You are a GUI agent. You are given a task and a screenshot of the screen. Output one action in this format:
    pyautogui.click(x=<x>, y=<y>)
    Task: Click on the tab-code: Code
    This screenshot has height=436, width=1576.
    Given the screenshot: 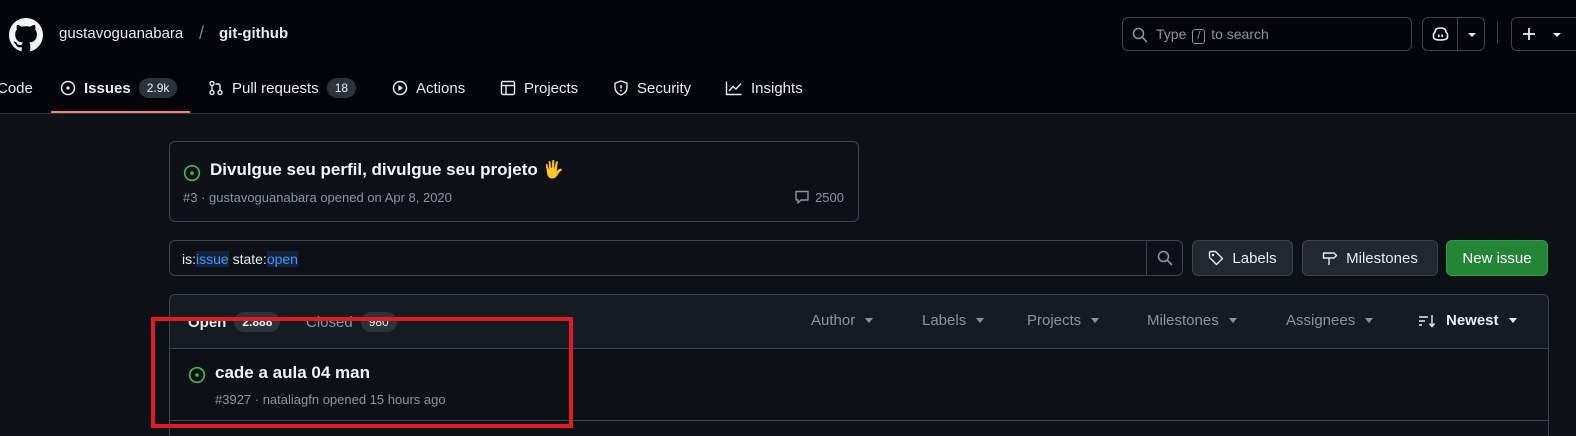 What is the action you would take?
    pyautogui.click(x=16, y=88)
    